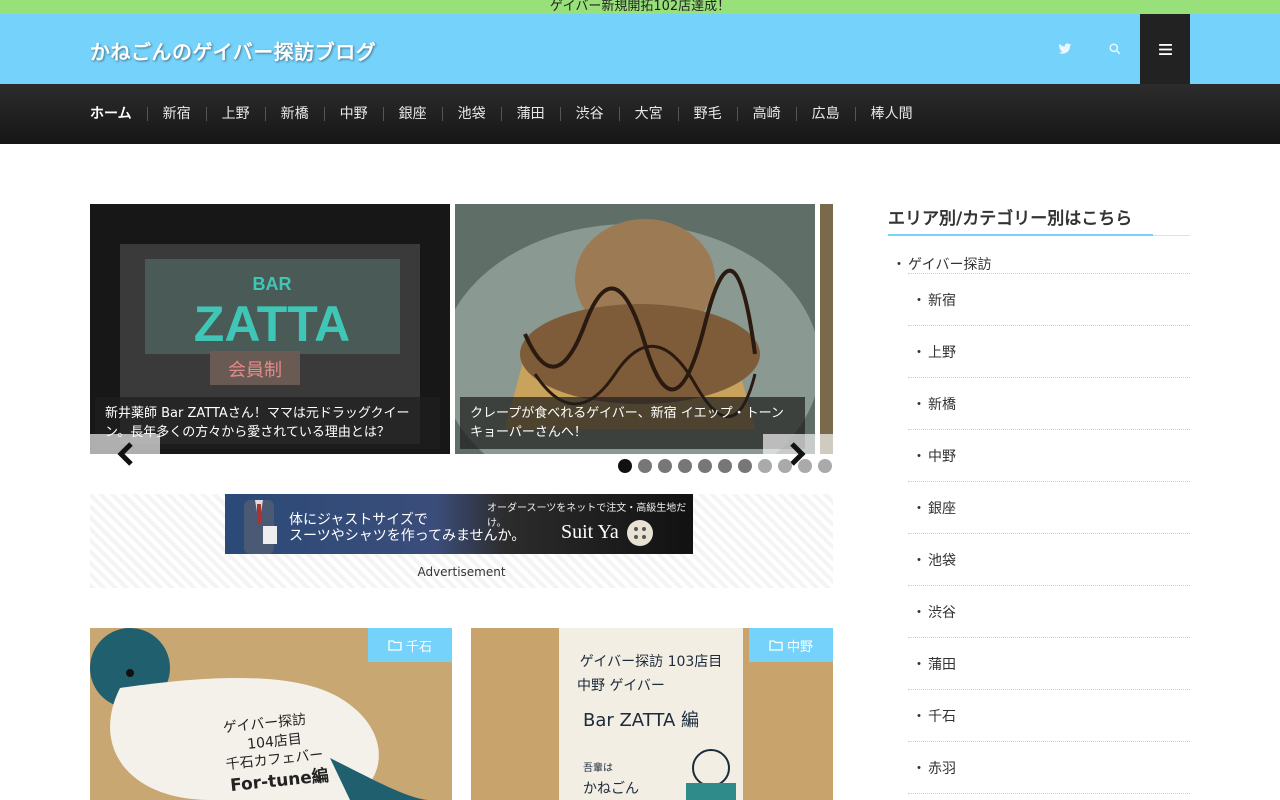  Describe the element at coordinates (641, 720) in the screenshot. I see `card-text-line3: Bar ZATTA 編` at that location.